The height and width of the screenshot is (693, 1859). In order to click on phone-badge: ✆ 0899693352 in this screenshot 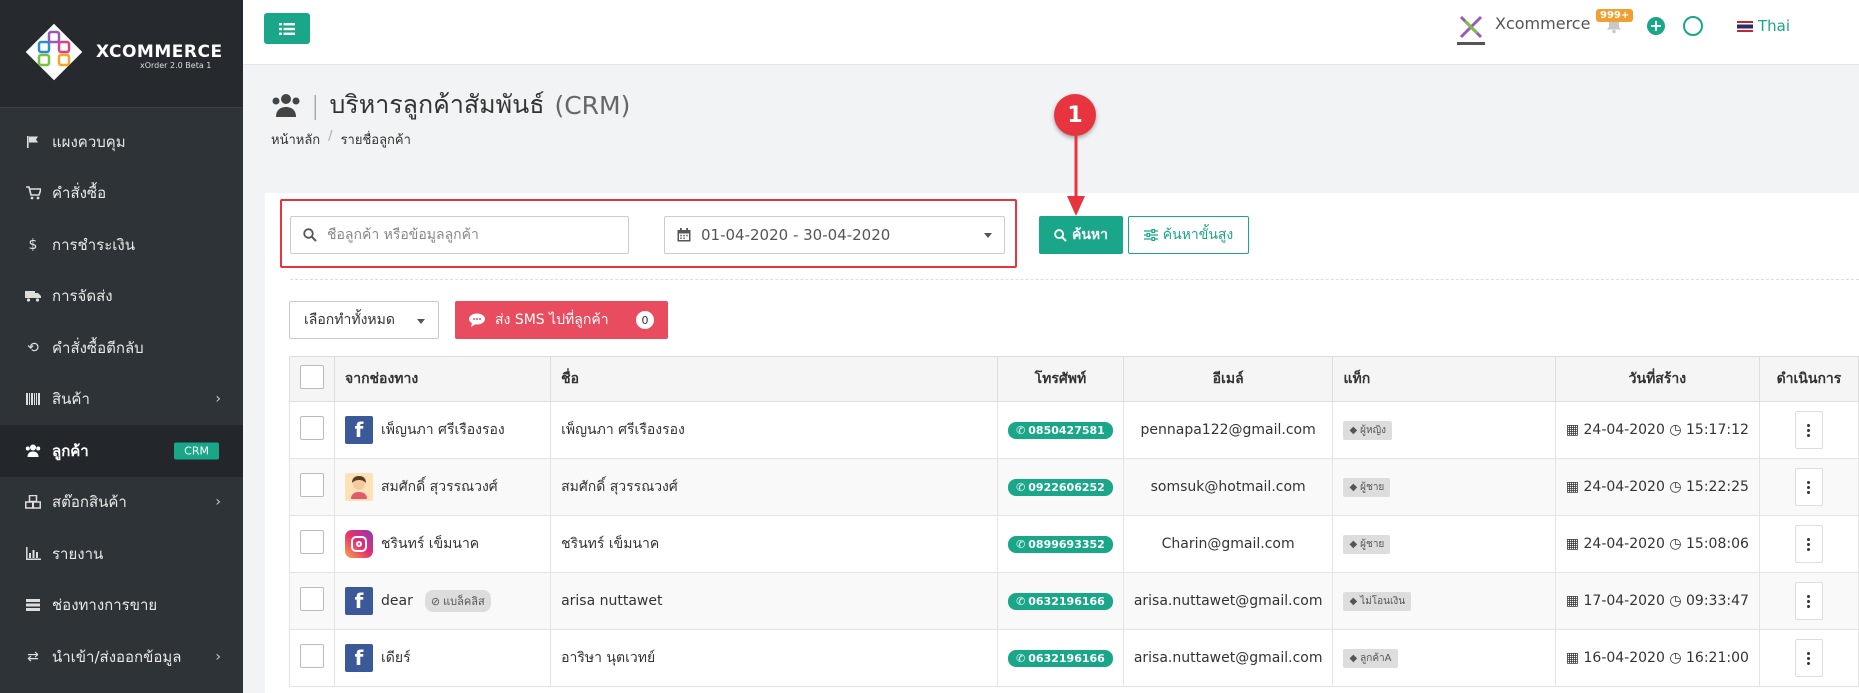, I will do `click(1060, 544)`.